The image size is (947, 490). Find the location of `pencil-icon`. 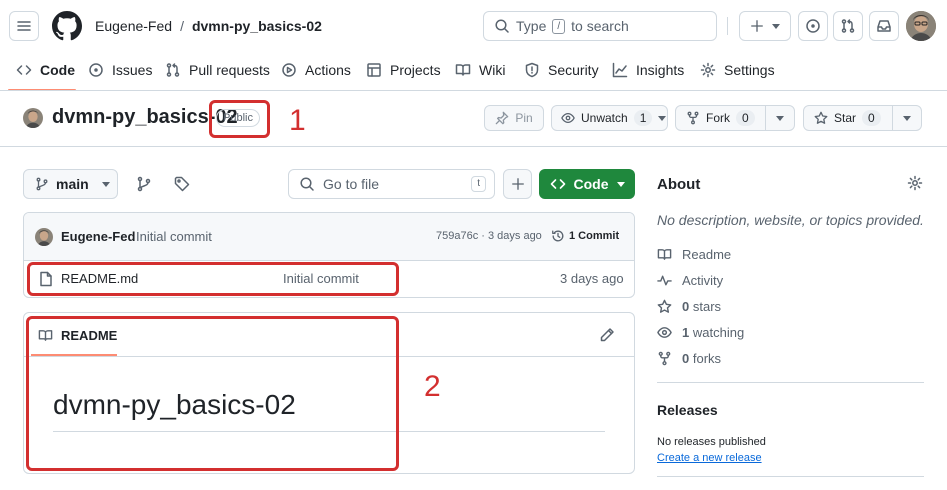

pencil-icon is located at coordinates (607, 335).